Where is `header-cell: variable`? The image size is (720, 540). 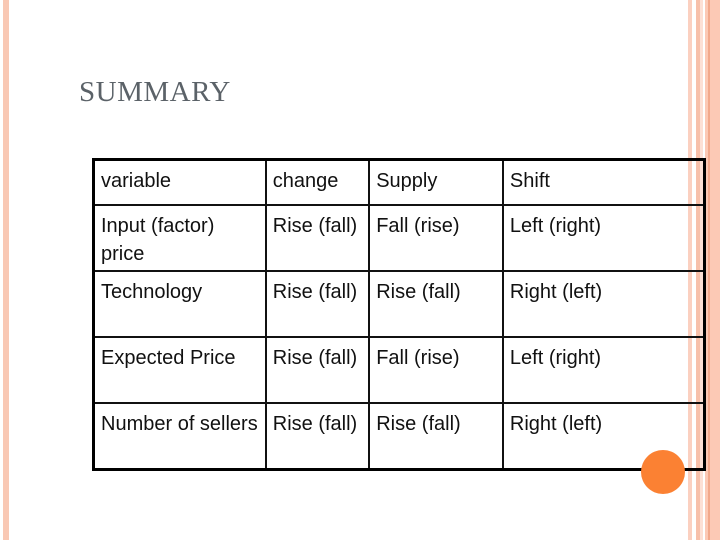
header-cell: variable is located at coordinates (179, 182).